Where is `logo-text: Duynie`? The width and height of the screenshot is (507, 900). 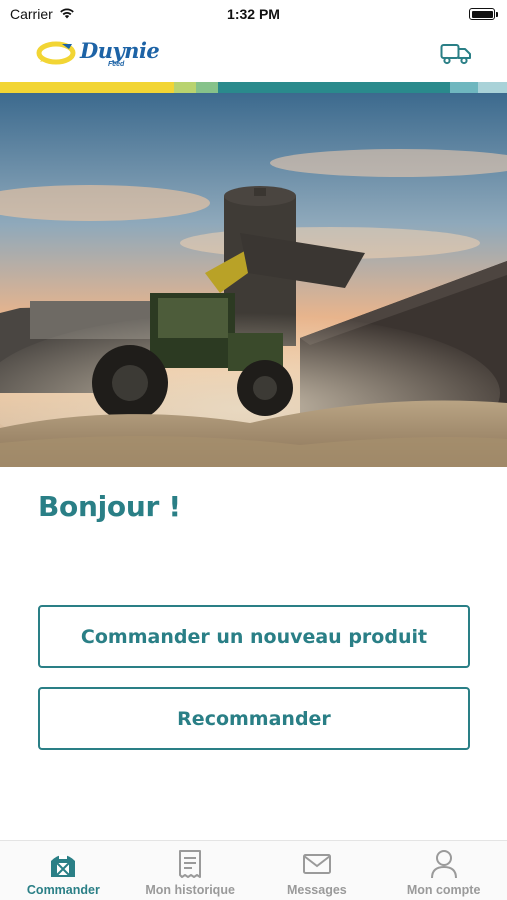
logo-text: Duynie is located at coordinates (120, 50).